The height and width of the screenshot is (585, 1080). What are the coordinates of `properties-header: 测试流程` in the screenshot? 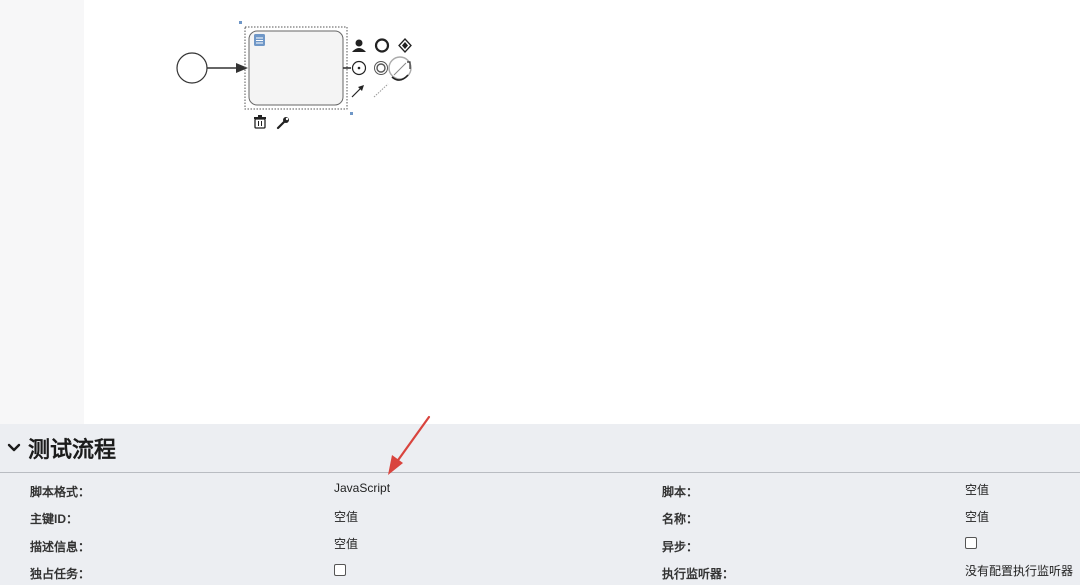 It's located at (540, 448).